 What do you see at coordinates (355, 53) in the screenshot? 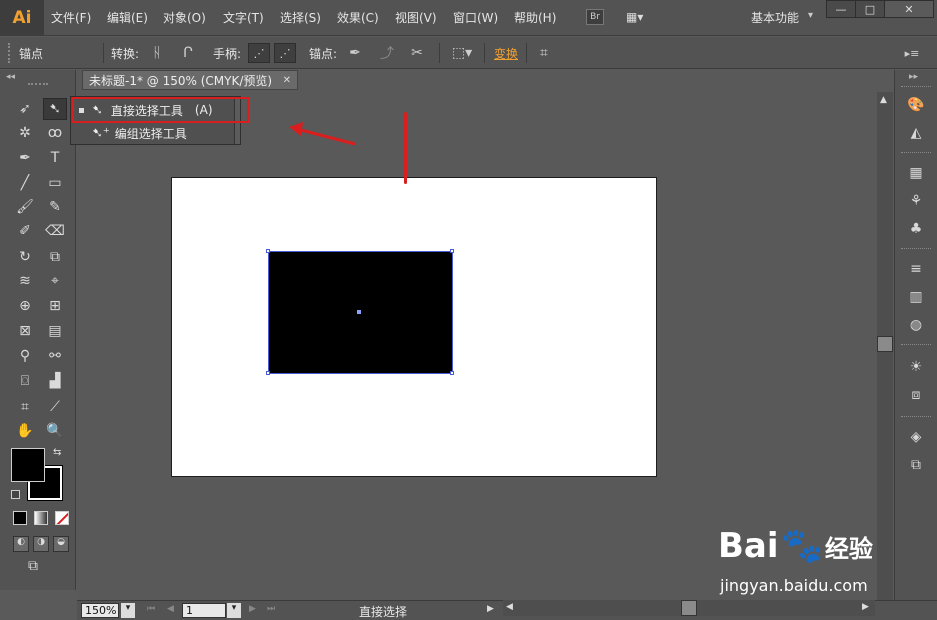
I see `remove-anchor-button: ✒` at bounding box center [355, 53].